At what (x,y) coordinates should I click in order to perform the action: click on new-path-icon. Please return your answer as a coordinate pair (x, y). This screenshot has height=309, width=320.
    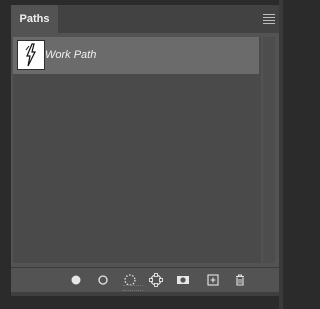
    Looking at the image, I should click on (213, 280).